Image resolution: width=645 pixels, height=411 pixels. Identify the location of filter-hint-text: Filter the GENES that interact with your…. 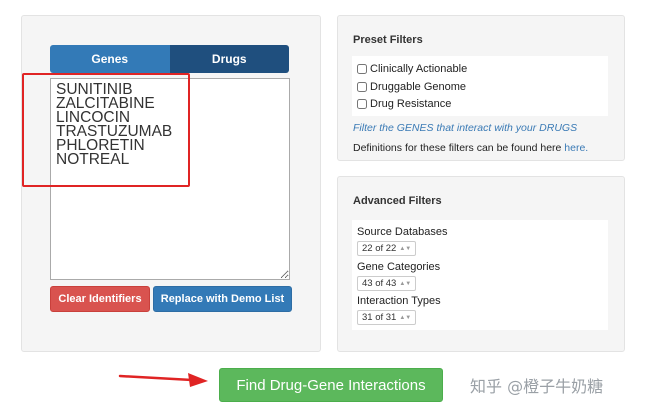
(465, 128).